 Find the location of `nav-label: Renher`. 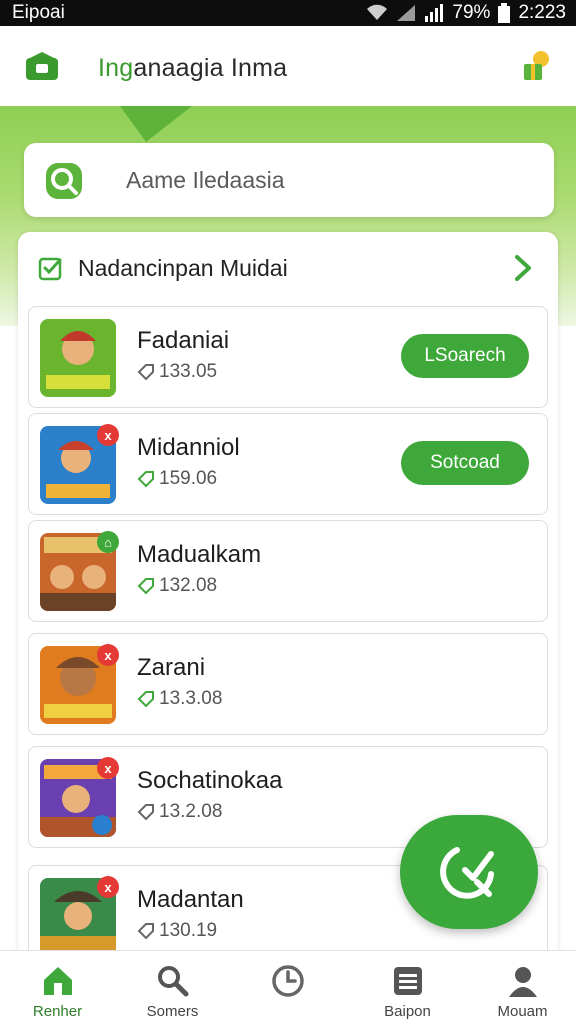

nav-label: Renher is located at coordinates (57, 1011).